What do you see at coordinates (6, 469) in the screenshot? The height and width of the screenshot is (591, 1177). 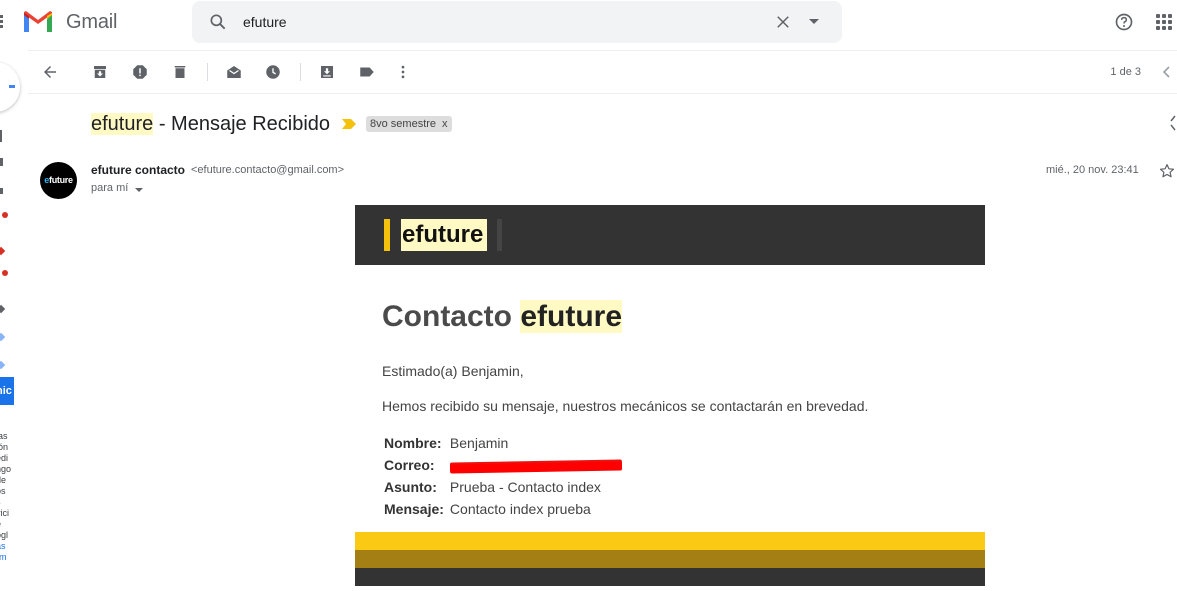 I see `sidebar-text: ngo` at bounding box center [6, 469].